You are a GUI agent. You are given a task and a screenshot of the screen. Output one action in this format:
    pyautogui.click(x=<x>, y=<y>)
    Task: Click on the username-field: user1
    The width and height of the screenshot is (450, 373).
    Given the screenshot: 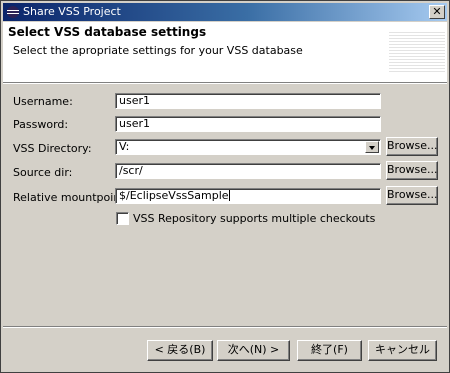 What is the action you would take?
    pyautogui.click(x=248, y=101)
    